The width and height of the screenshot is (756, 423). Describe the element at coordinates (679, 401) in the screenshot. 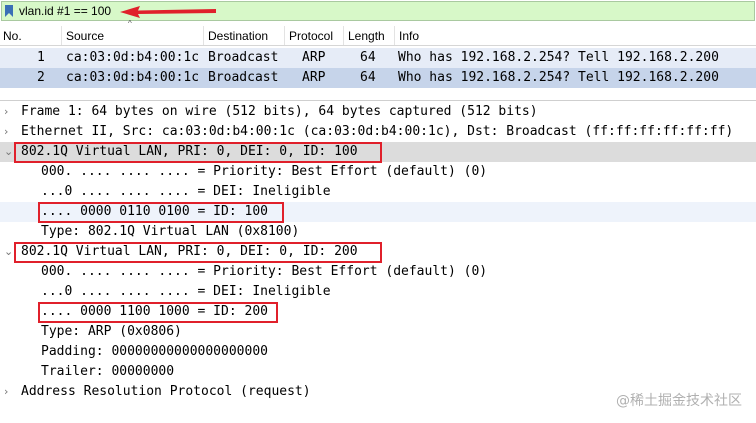

I see `watermark: @稀土掘金技术社区` at that location.